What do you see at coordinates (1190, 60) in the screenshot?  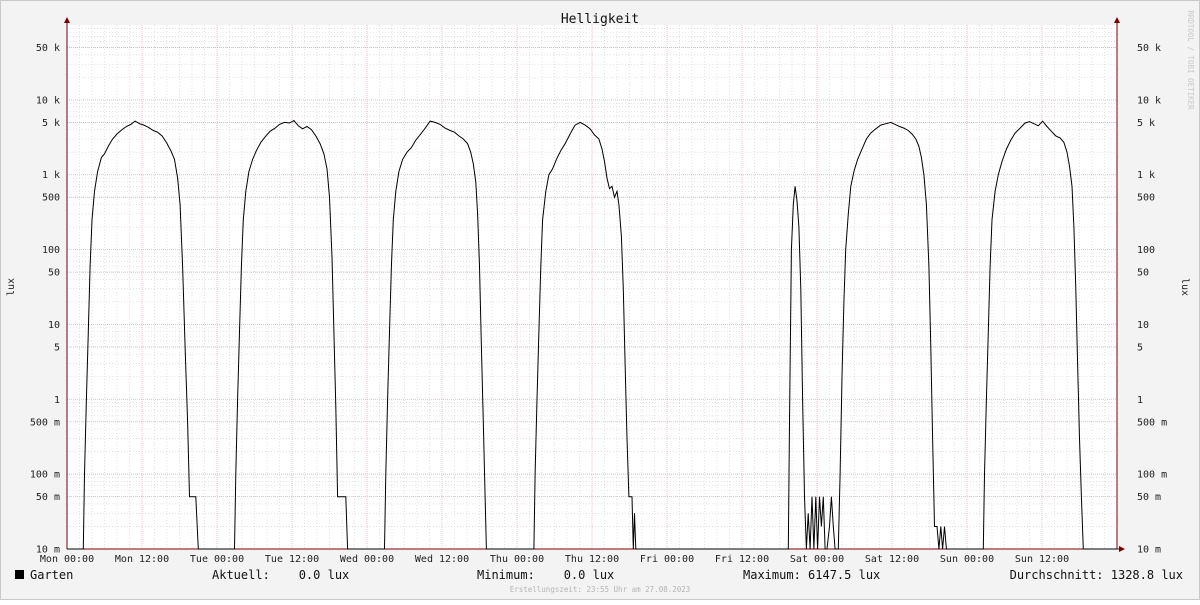 I see `rrdtool-credit: RRDTOOL / TOBI OETIKER` at bounding box center [1190, 60].